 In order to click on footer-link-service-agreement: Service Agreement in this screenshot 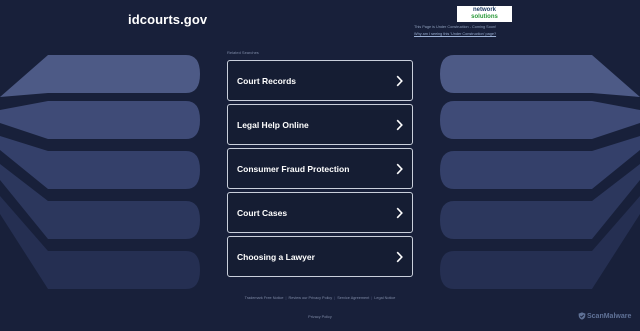, I will do `click(353, 298)`.